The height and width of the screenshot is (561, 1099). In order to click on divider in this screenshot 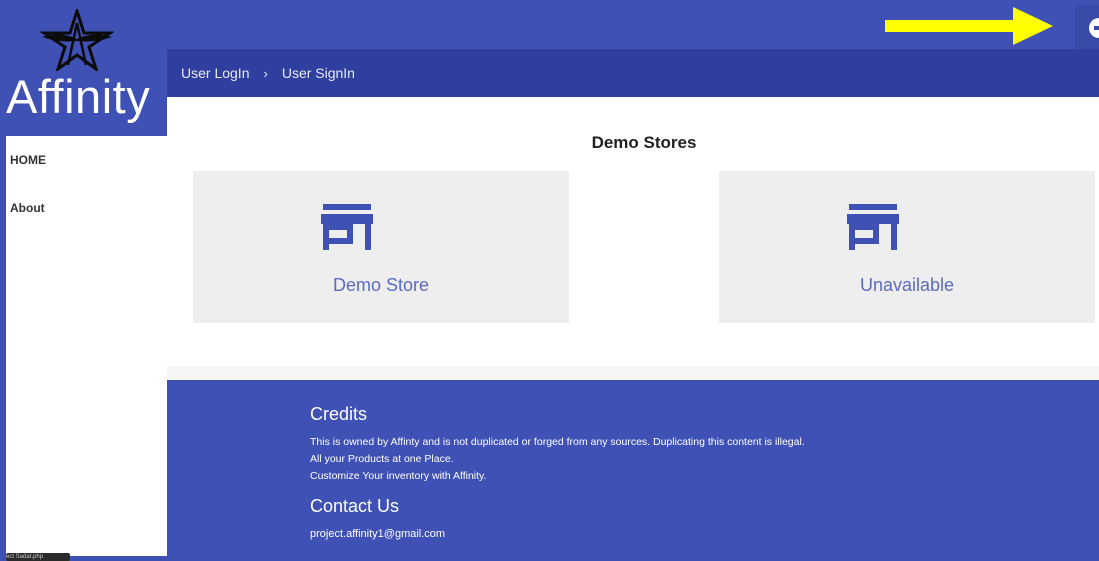, I will do `click(633, 373)`.